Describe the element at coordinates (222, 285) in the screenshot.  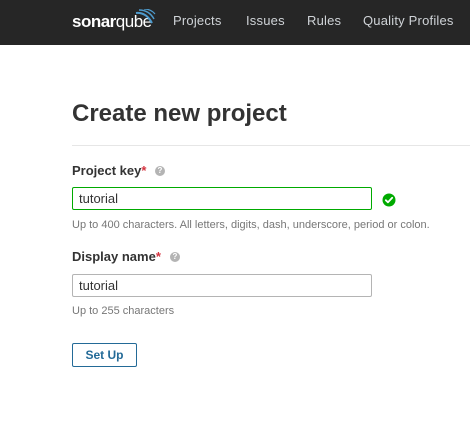
I see `display-name-input` at that location.